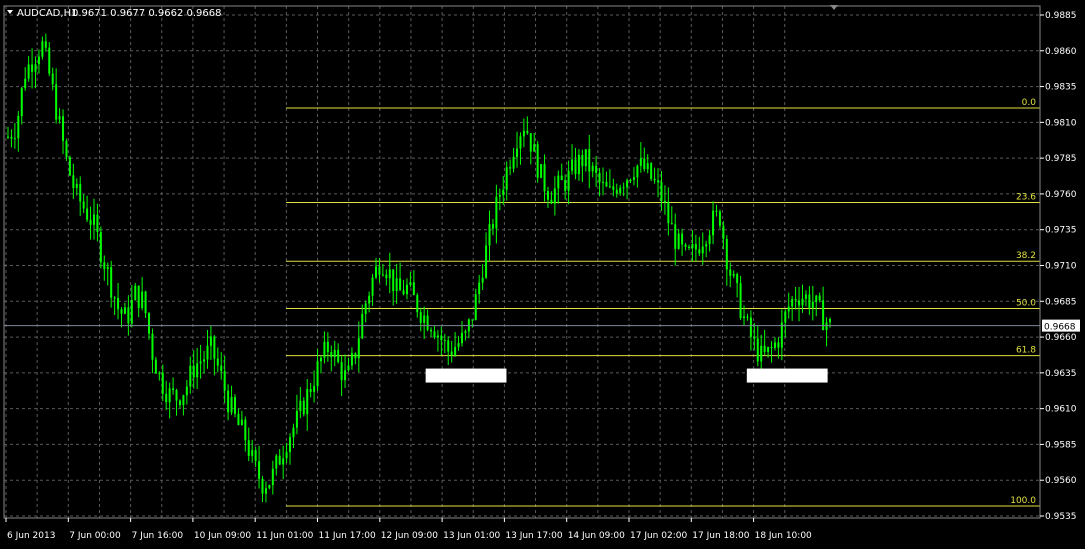 The image size is (1085, 549). Describe the element at coordinates (466, 375) in the screenshot. I see `highlight-marker` at that location.